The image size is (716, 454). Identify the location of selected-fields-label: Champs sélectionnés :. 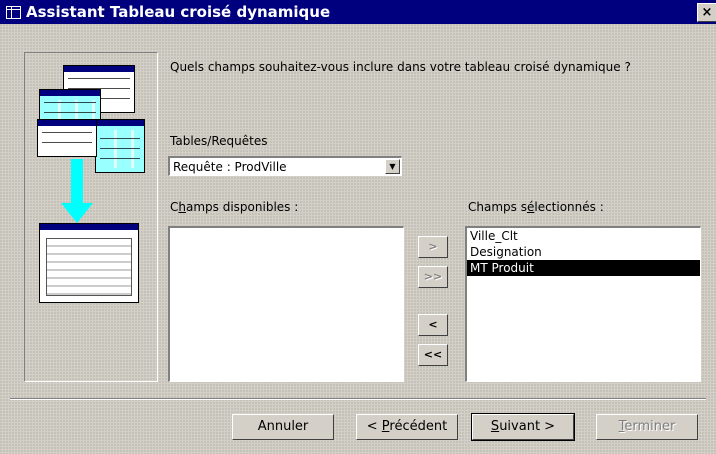
(536, 207).